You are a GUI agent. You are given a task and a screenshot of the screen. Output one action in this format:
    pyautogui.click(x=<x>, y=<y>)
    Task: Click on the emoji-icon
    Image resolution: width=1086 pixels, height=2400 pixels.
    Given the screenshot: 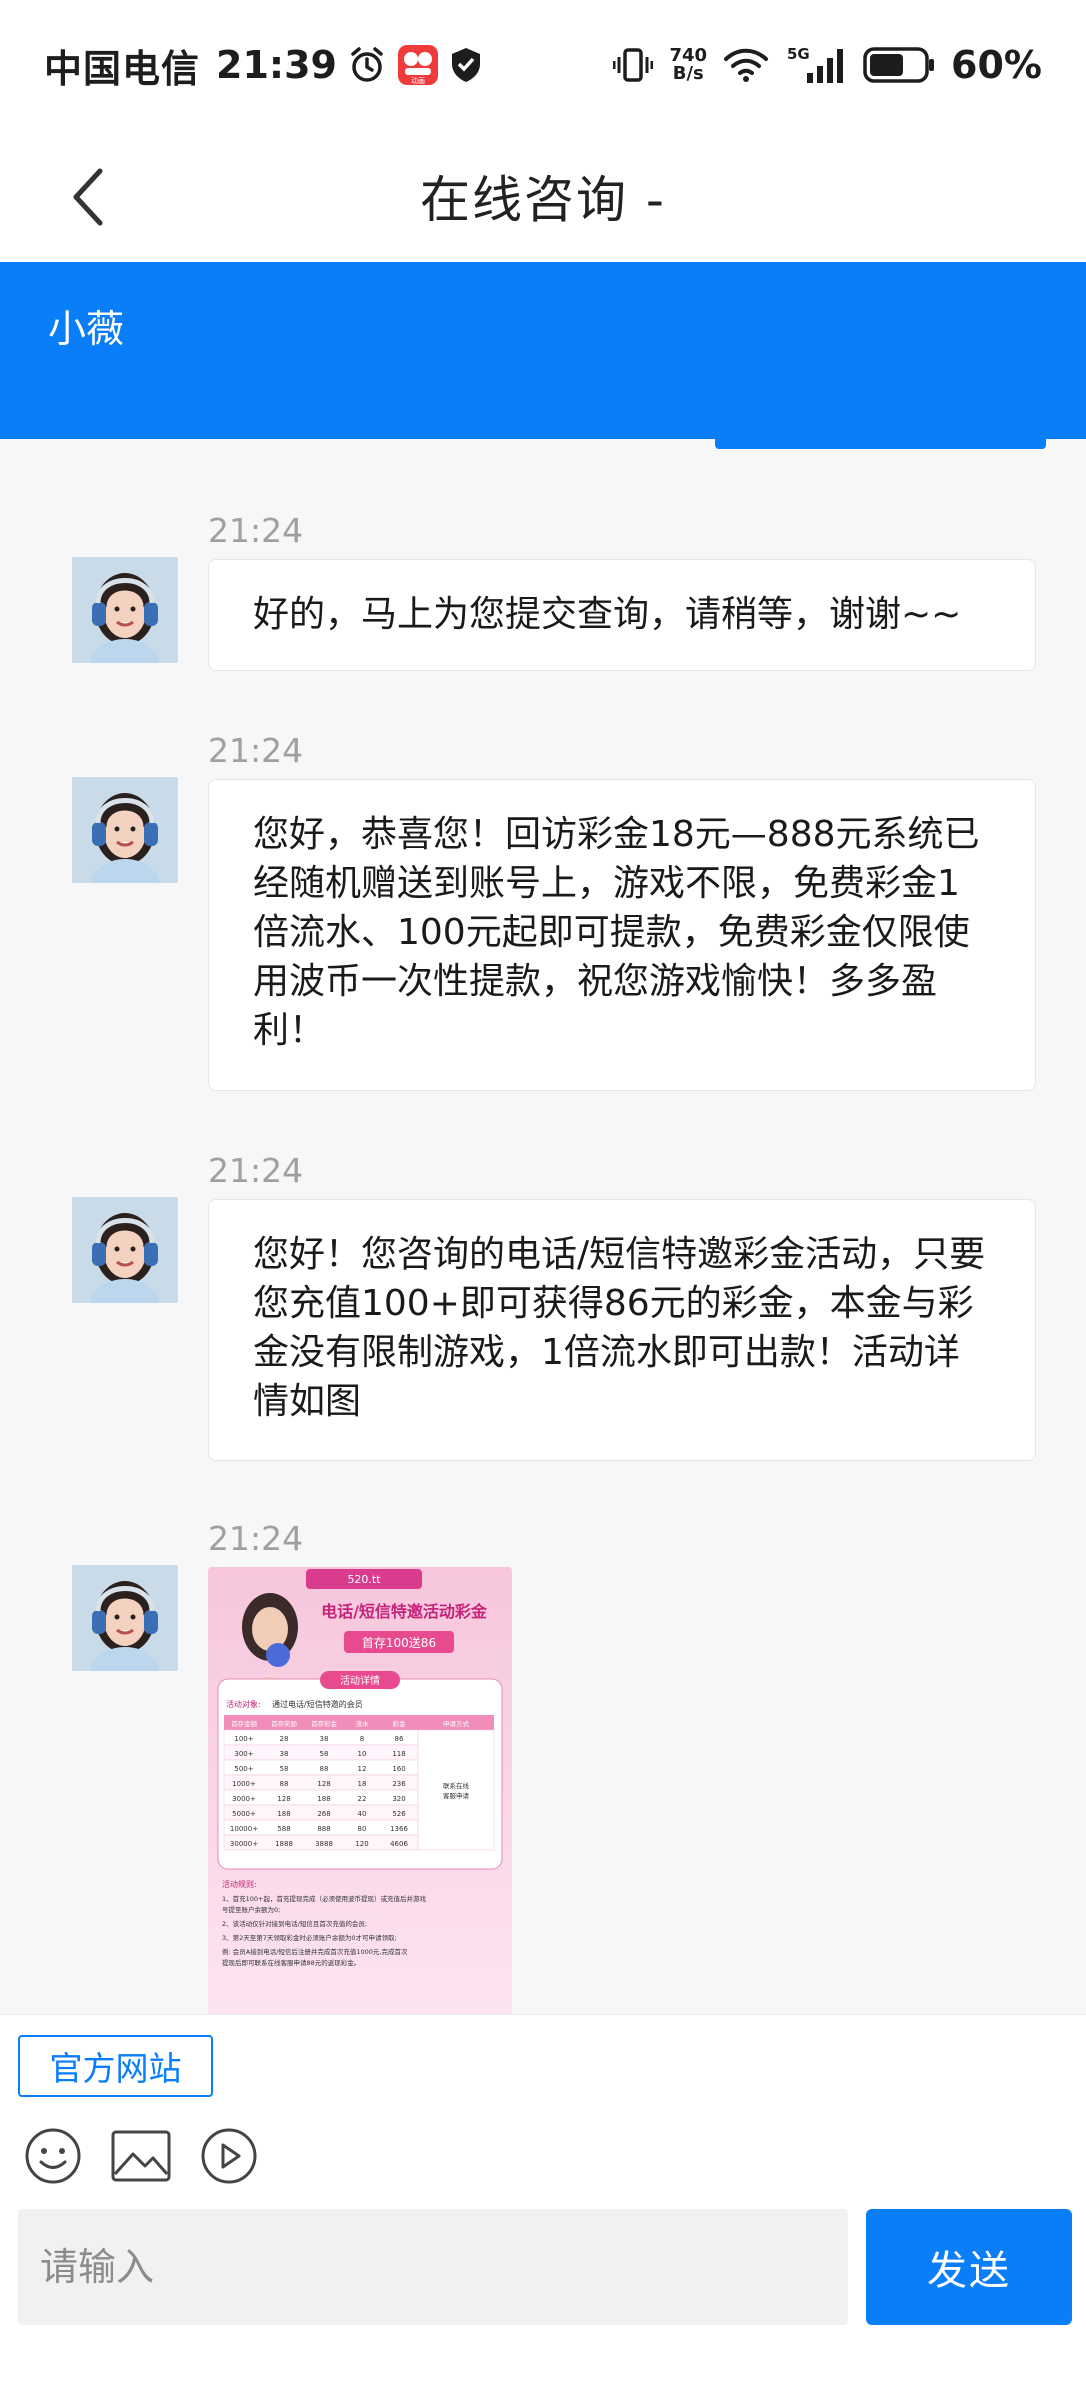 What is the action you would take?
    pyautogui.click(x=53, y=2156)
    